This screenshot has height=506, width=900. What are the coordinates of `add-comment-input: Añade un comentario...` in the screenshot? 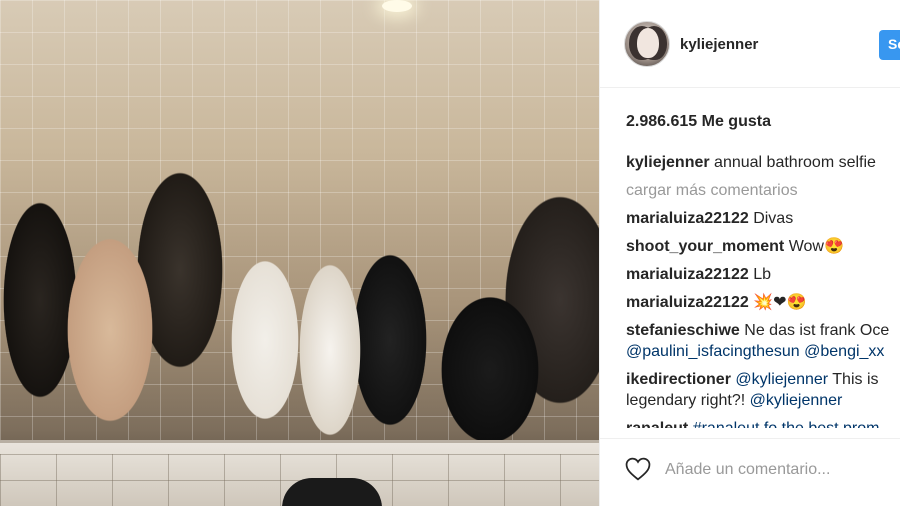 It's located at (747, 470).